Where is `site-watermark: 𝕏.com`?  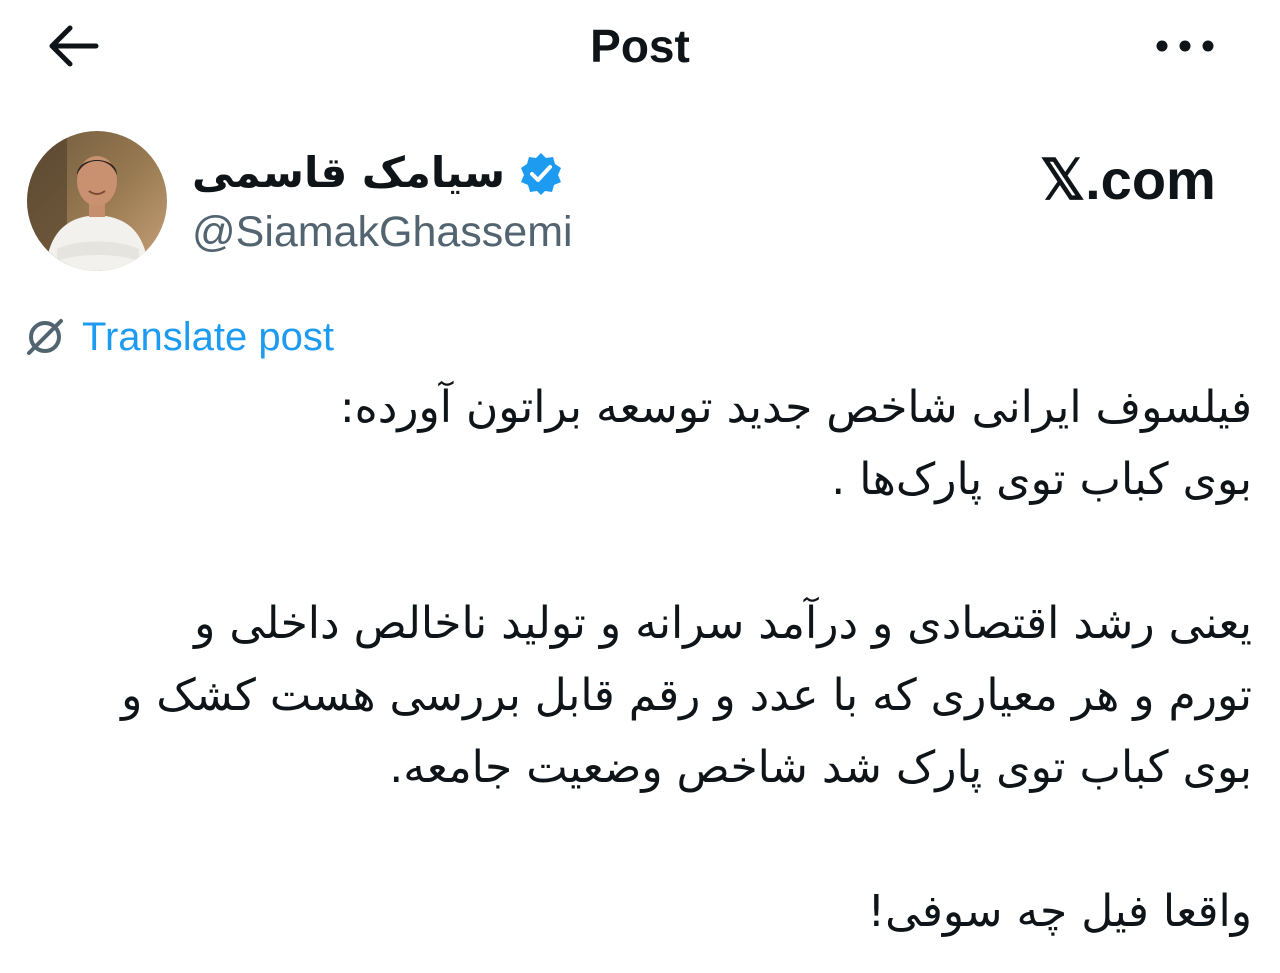 site-watermark: 𝕏.com is located at coordinates (1128, 180).